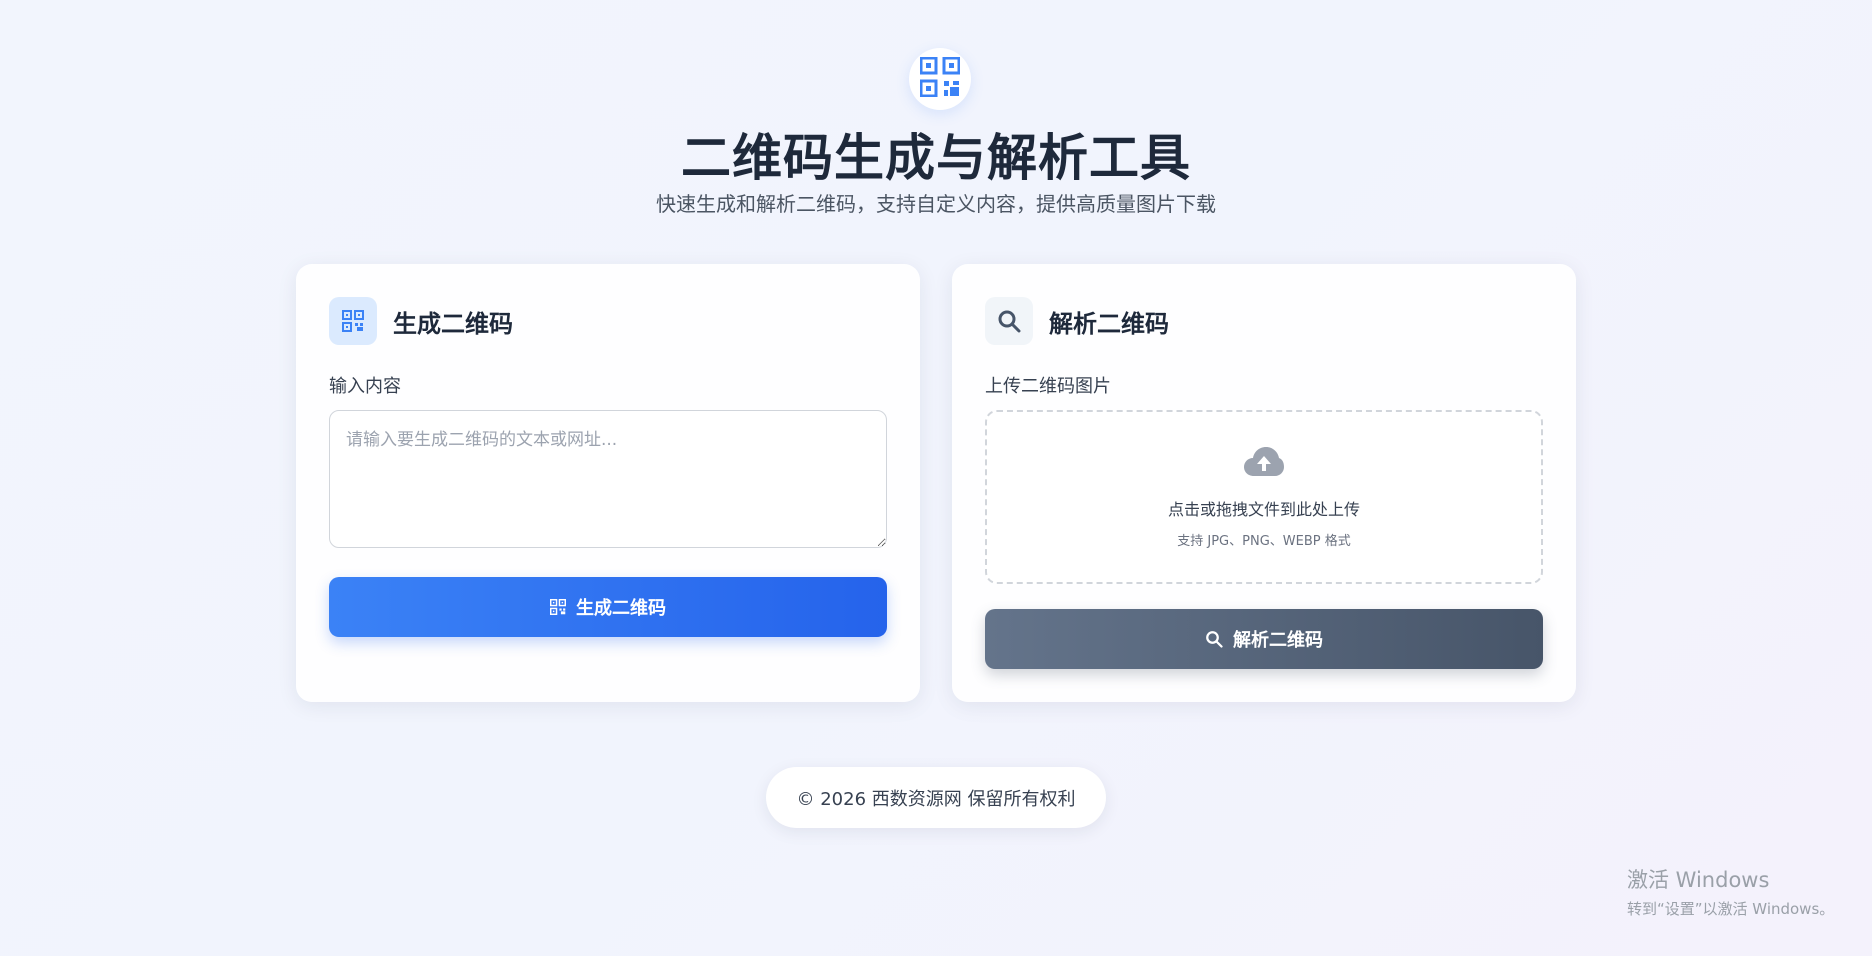  Describe the element at coordinates (1264, 541) in the screenshot. I see `upload-format-hint: 支持 JPG、PNG、WEBP 格式` at that location.